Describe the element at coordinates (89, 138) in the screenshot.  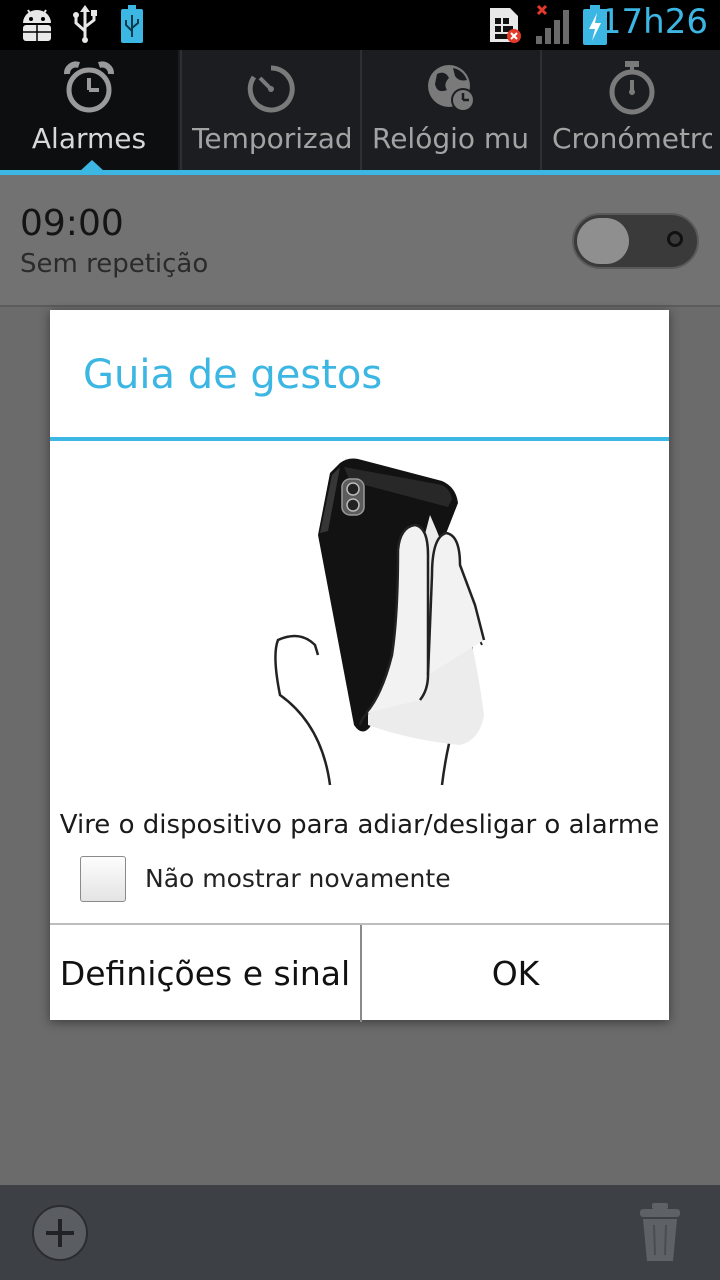
I see `tab-label: Alarmes` at that location.